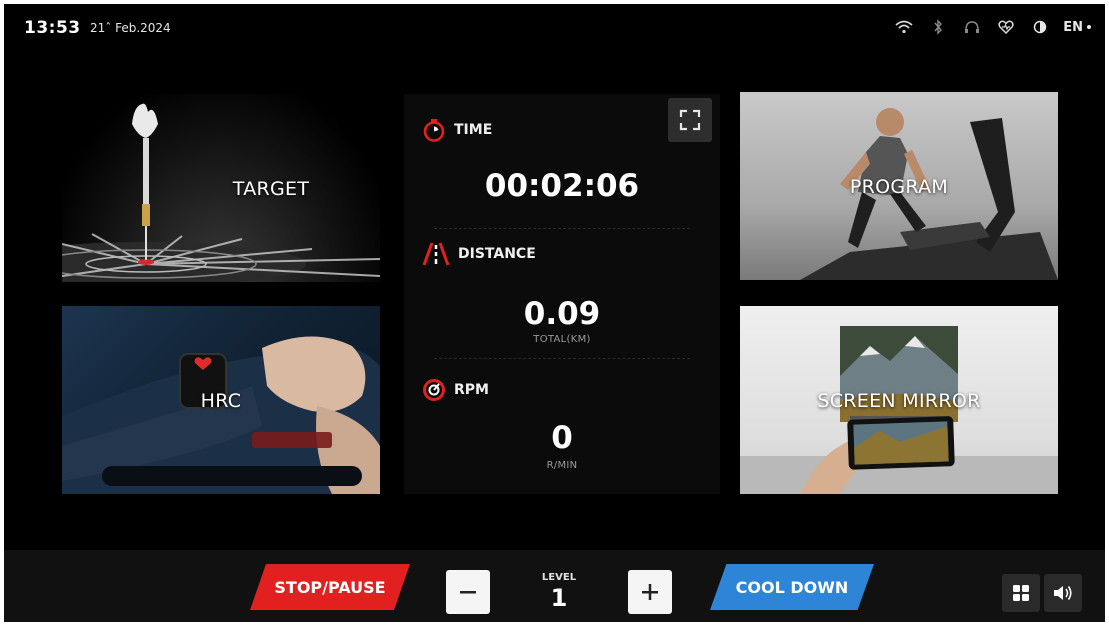  I want to click on hrc-label: HRC, so click(221, 401).